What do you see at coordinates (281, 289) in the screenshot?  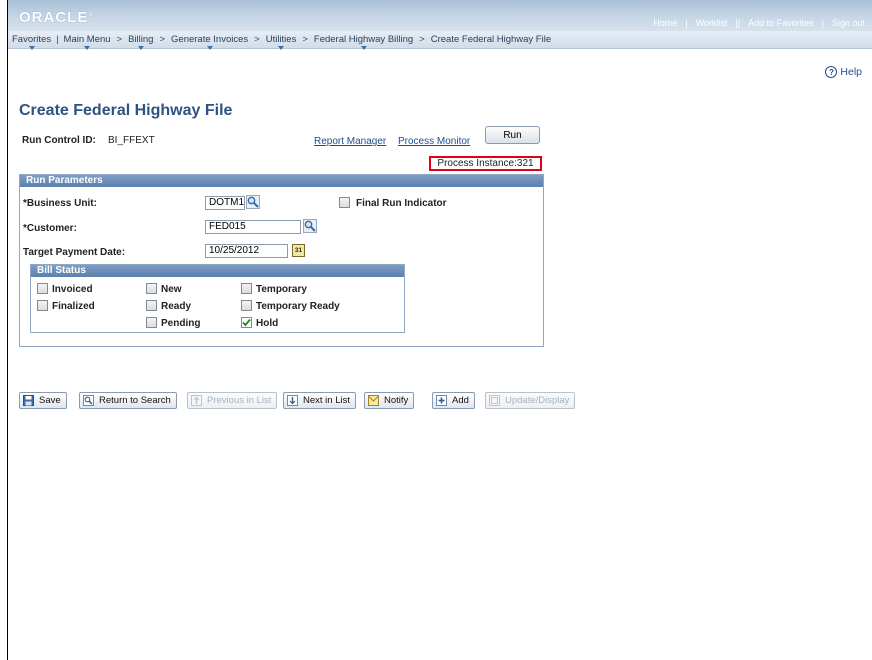 I see `temporary-label: Temporary` at bounding box center [281, 289].